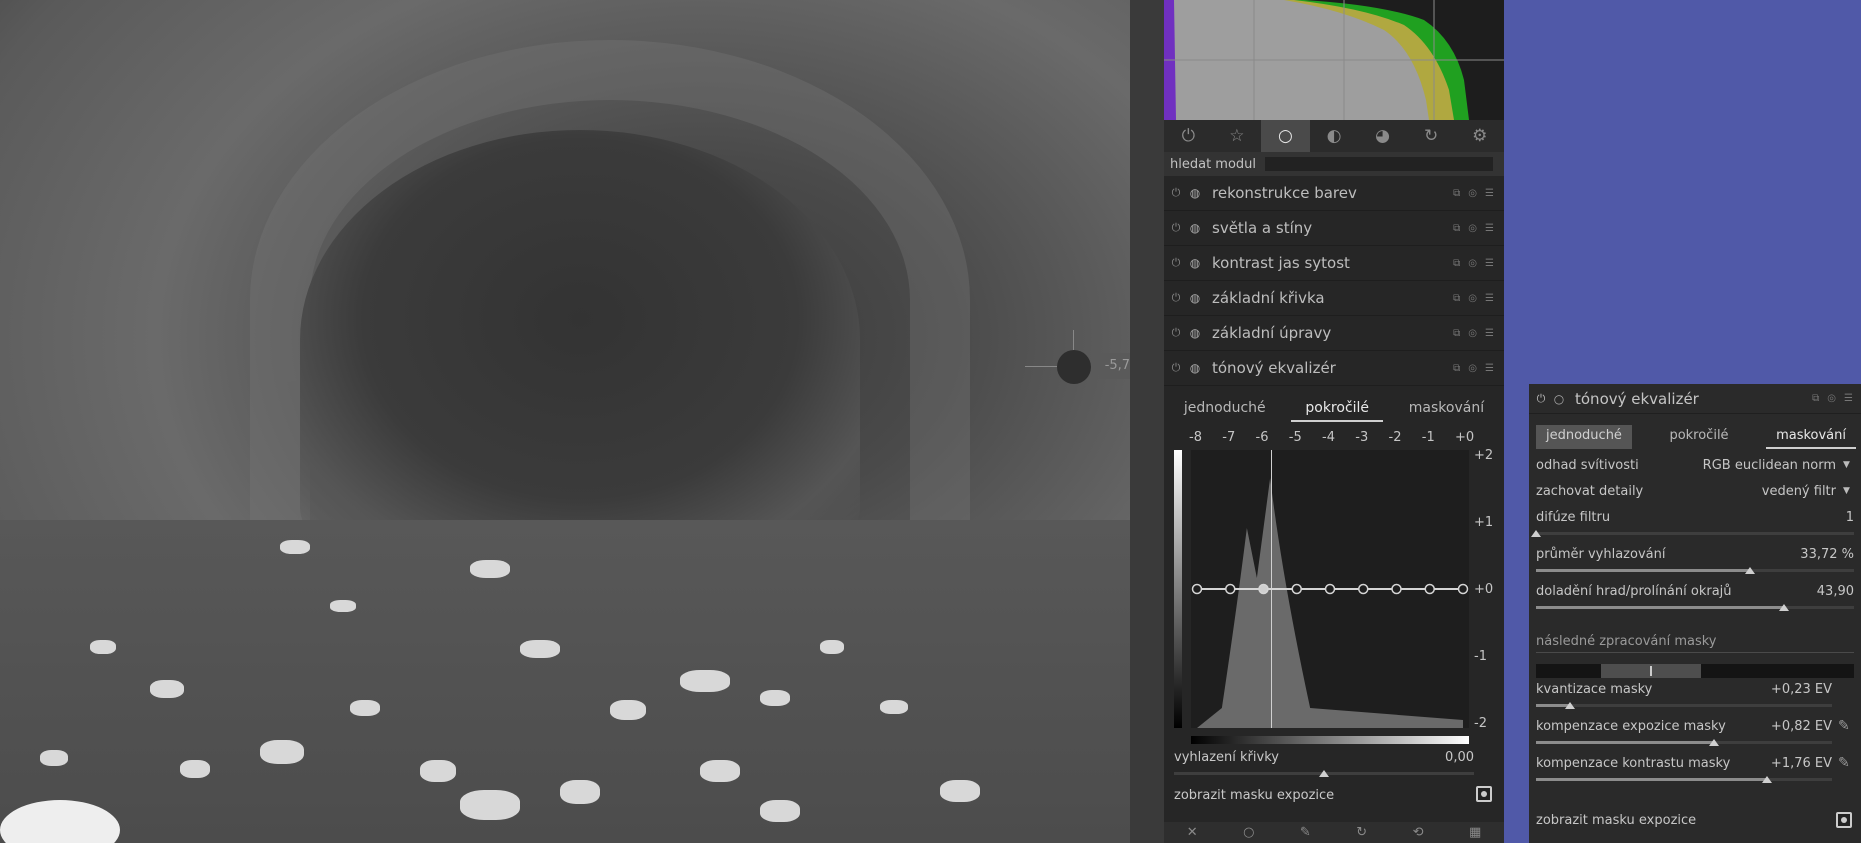 This screenshot has width=1861, height=843. Describe the element at coordinates (1334, 136) in the screenshot. I see `half-circle-icon: ◐` at that location.